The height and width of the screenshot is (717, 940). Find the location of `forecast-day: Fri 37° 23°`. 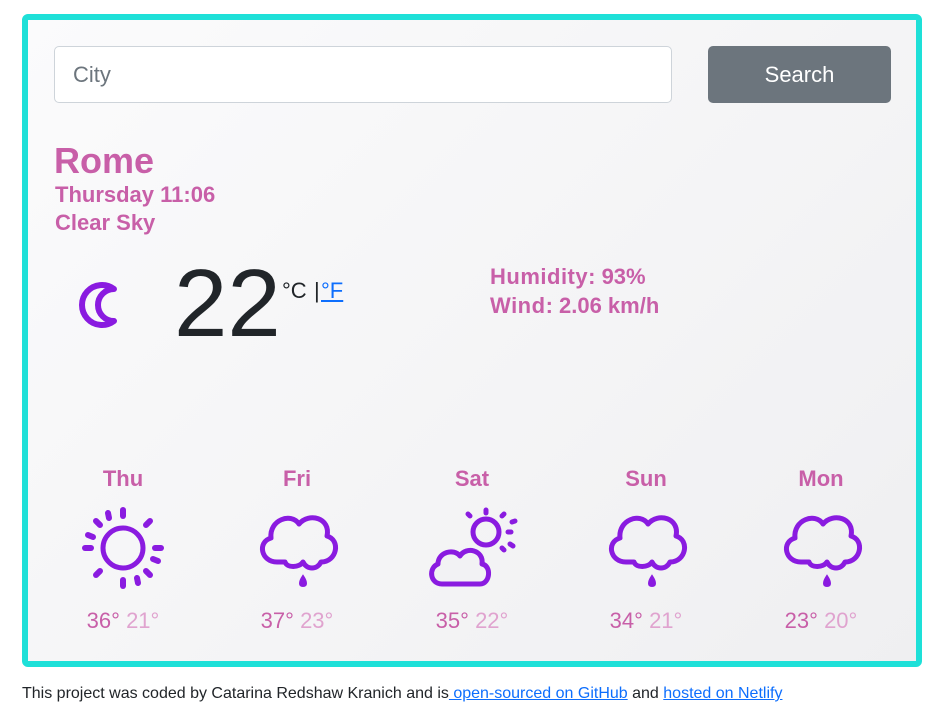

forecast-day: Fri 37° 23° is located at coordinates (297, 550).